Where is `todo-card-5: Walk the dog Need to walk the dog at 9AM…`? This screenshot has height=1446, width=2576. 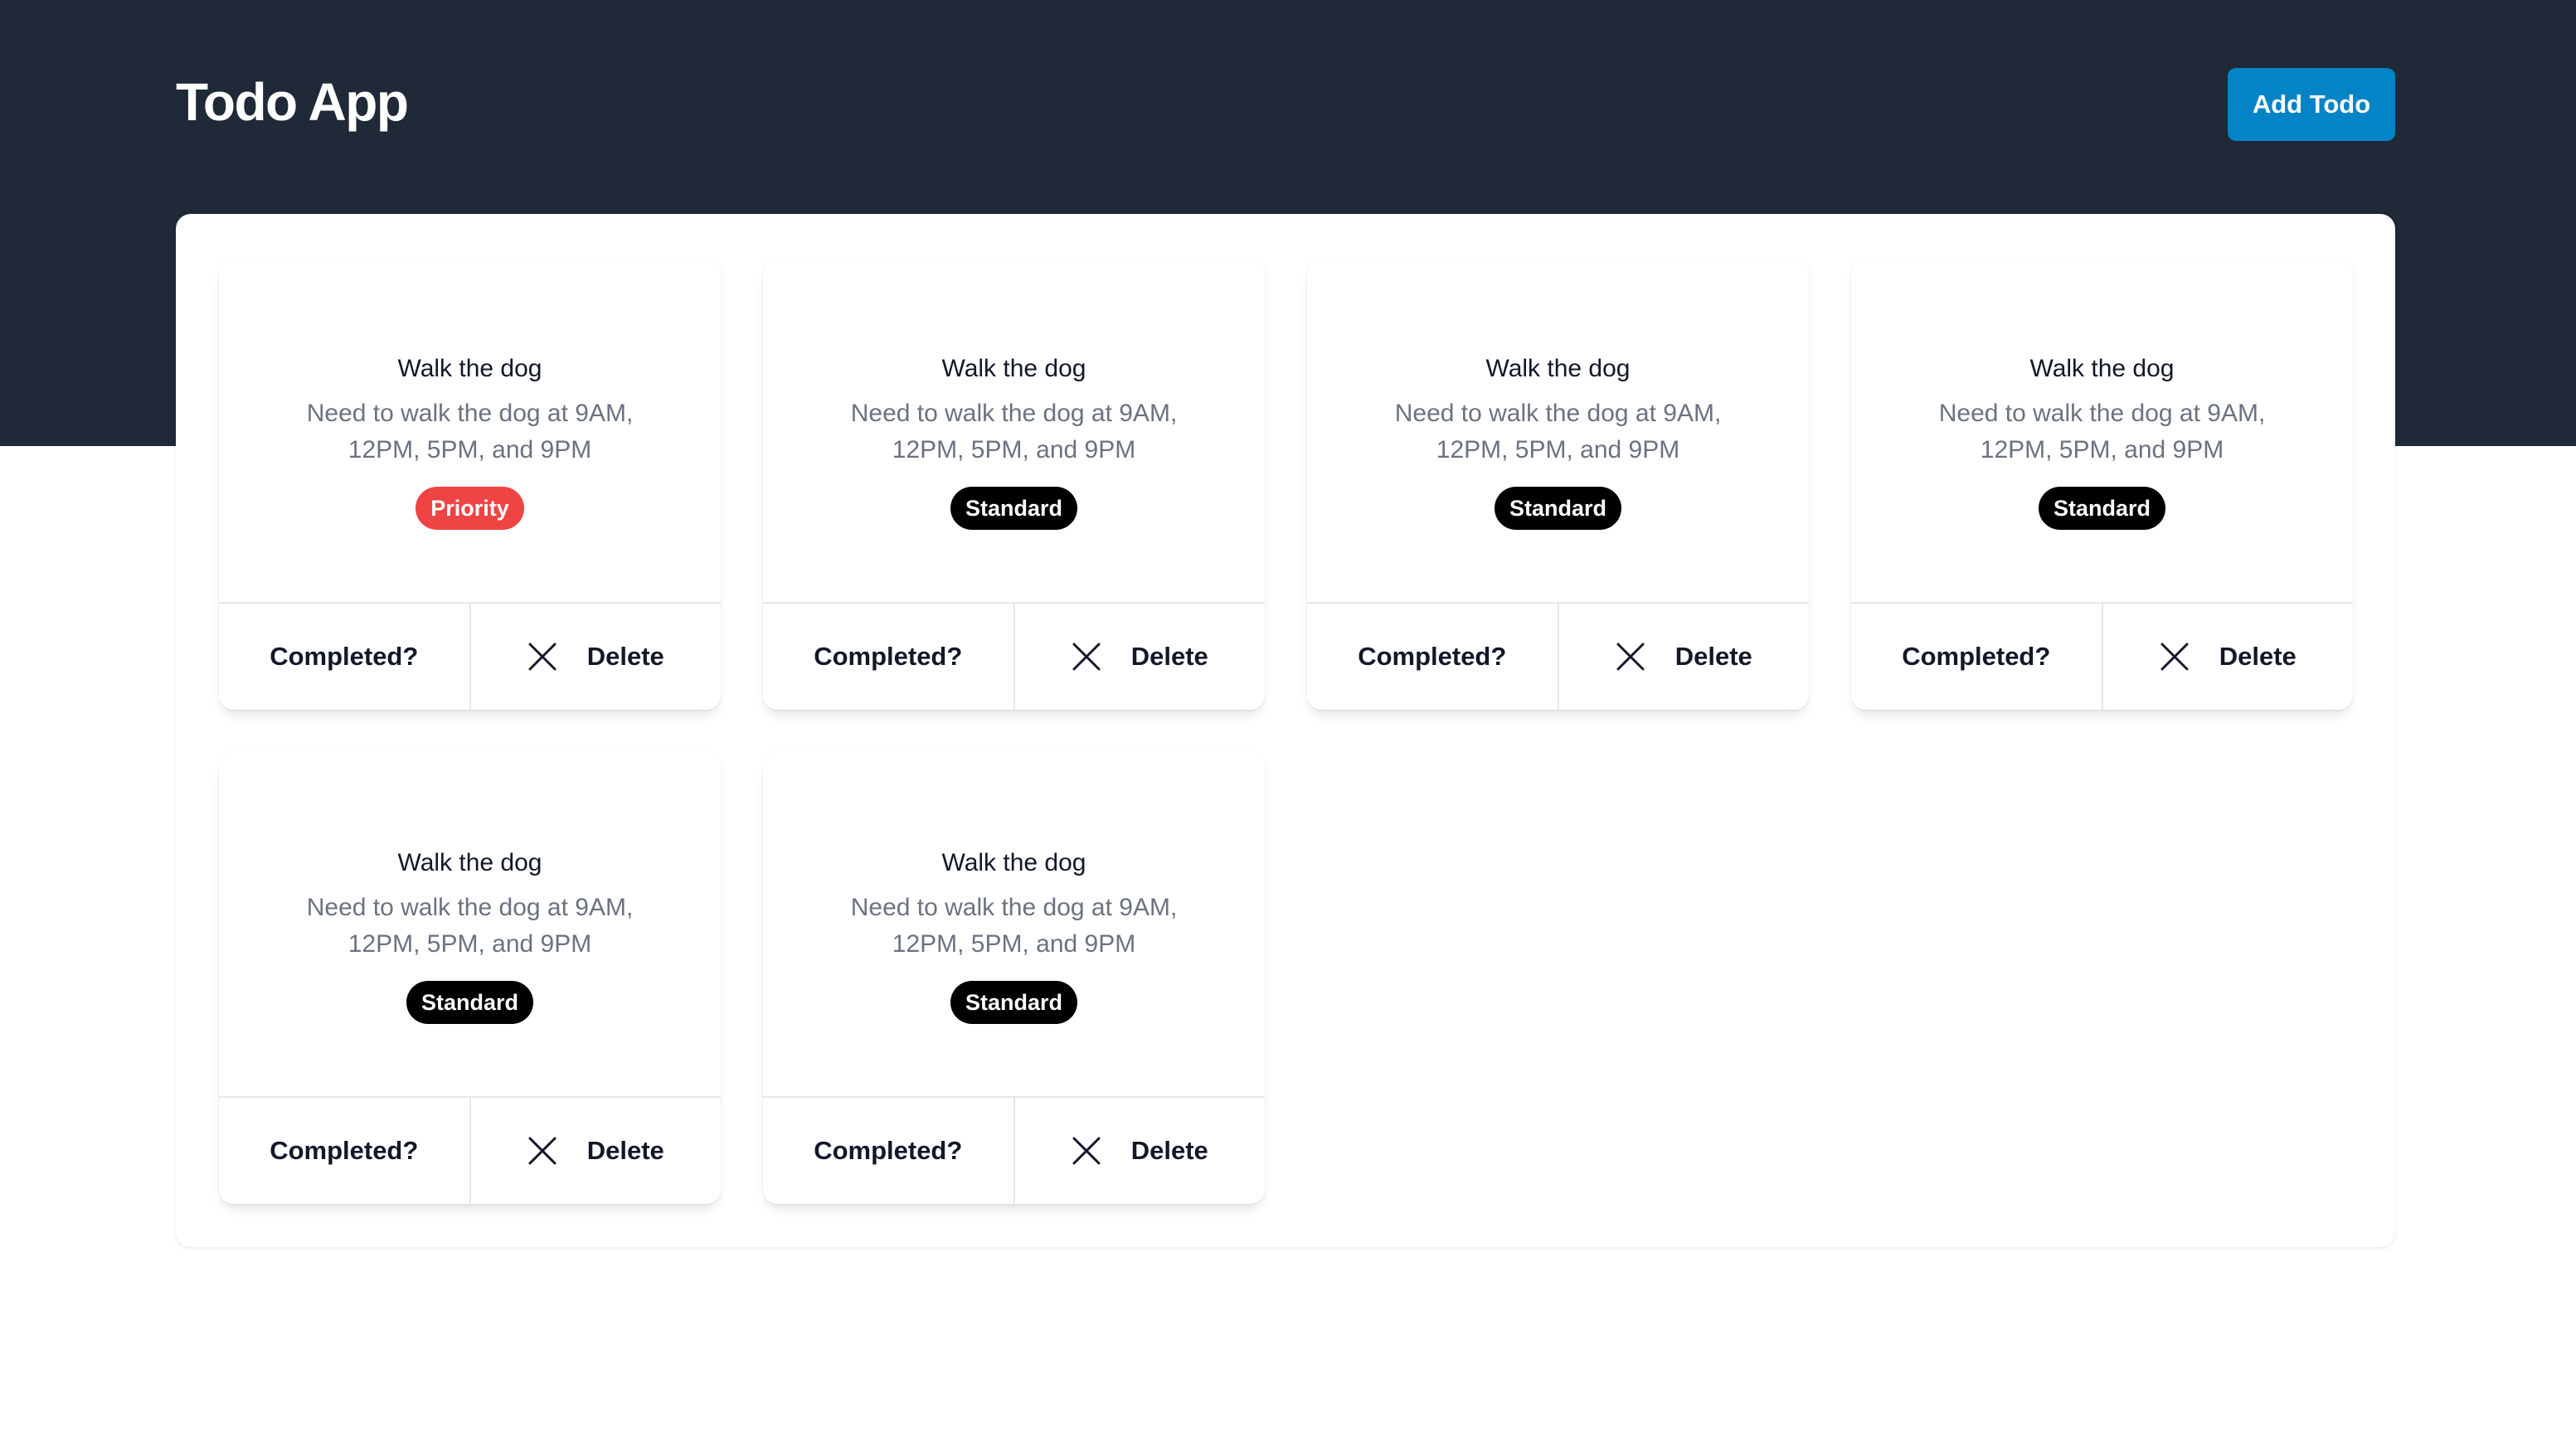
todo-card-5: Walk the dog Need to walk the dog at 9AM… is located at coordinates (470, 977).